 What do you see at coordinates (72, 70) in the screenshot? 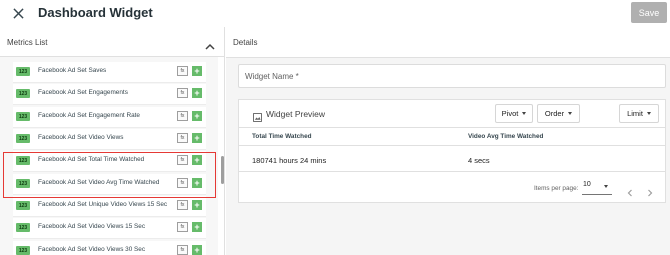
I see `metric-label: Facebook Ad Set Saves` at bounding box center [72, 70].